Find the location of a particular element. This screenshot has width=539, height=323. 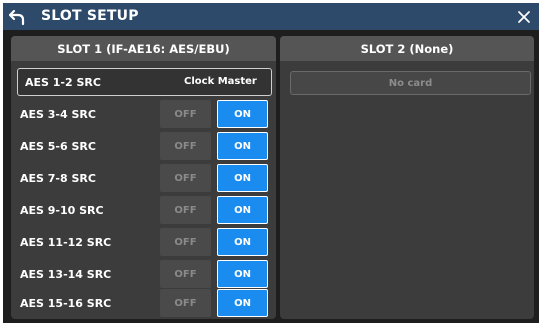

slot2-header: SLOT 2 (None) is located at coordinates (407, 48).